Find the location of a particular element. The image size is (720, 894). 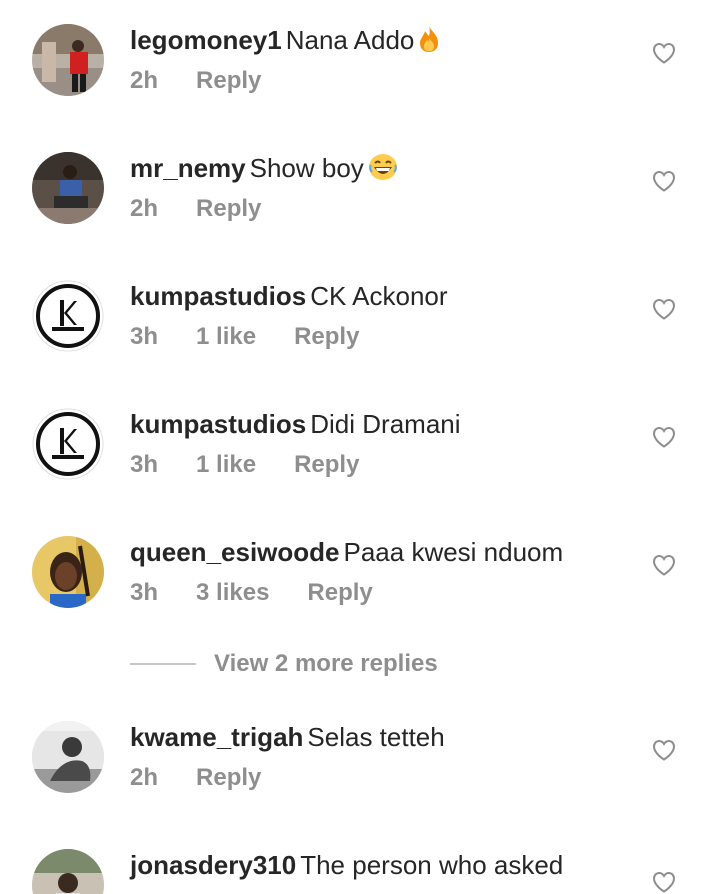

comment-item: kumpastudios CK Ackonor 3h 1 like Reply is located at coordinates (360, 335).